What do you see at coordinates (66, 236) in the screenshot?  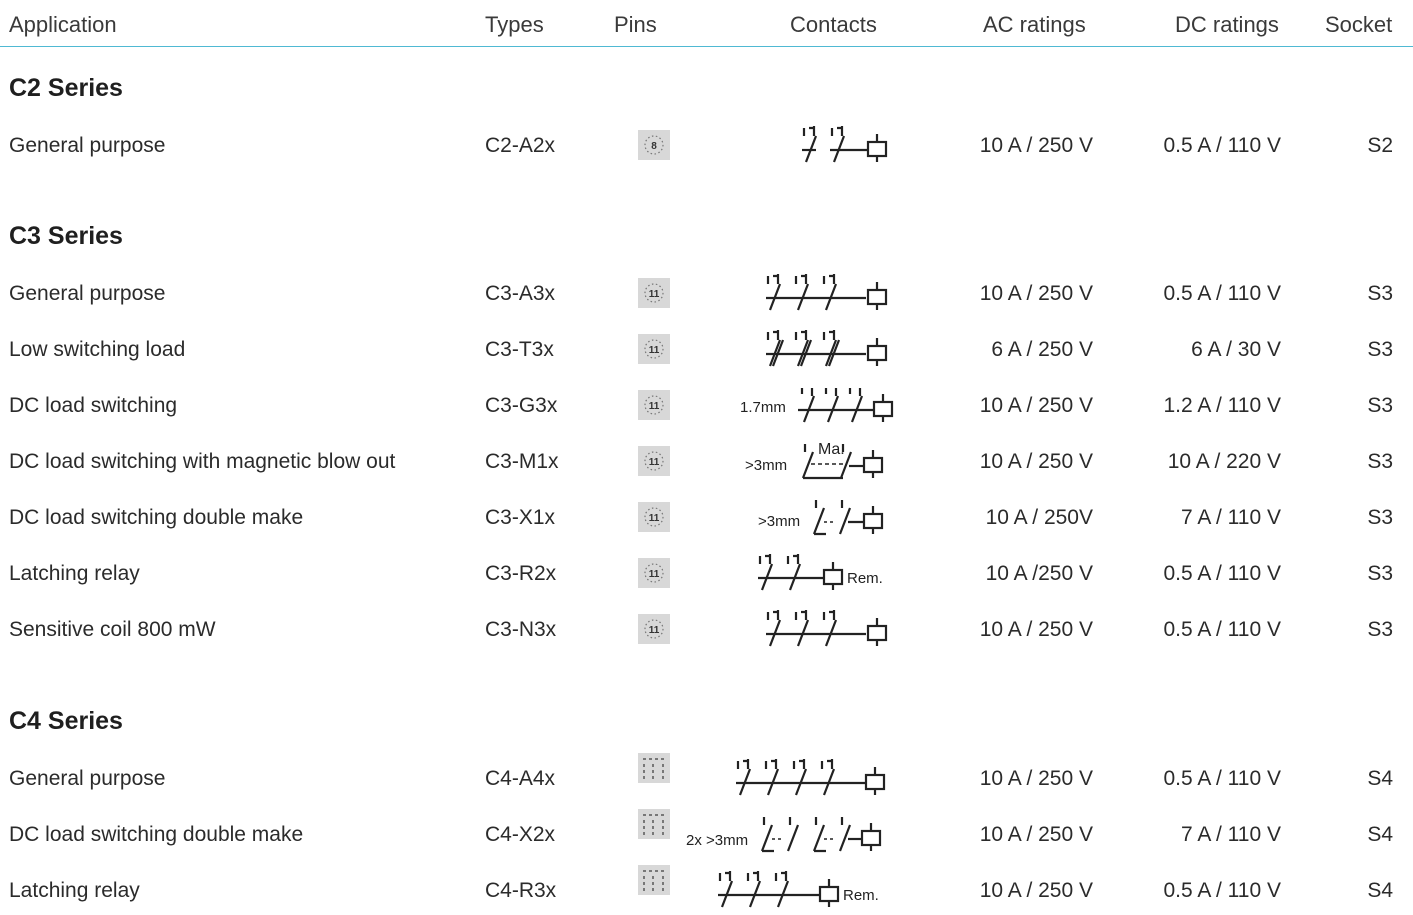 I see `series-title-c3: C3 Series` at bounding box center [66, 236].